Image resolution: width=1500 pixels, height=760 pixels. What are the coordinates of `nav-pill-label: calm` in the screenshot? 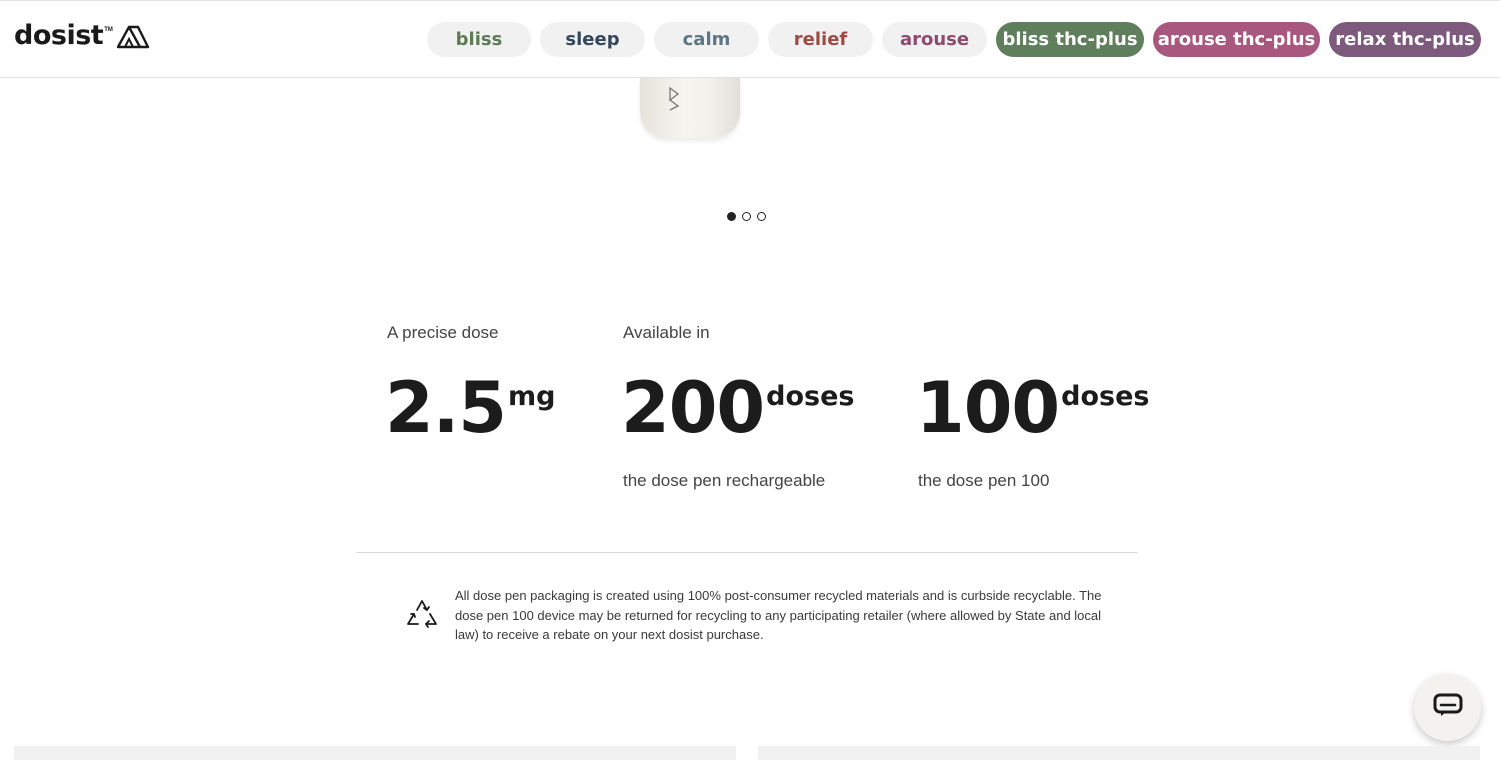 It's located at (706, 39).